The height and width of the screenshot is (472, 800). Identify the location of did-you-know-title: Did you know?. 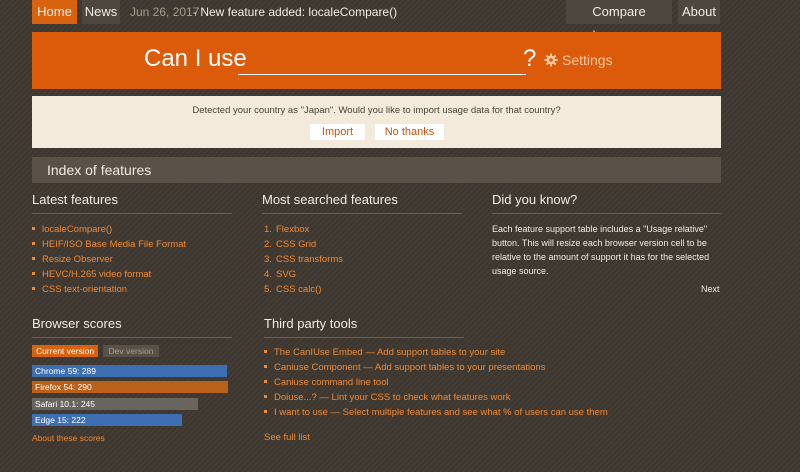
(535, 199).